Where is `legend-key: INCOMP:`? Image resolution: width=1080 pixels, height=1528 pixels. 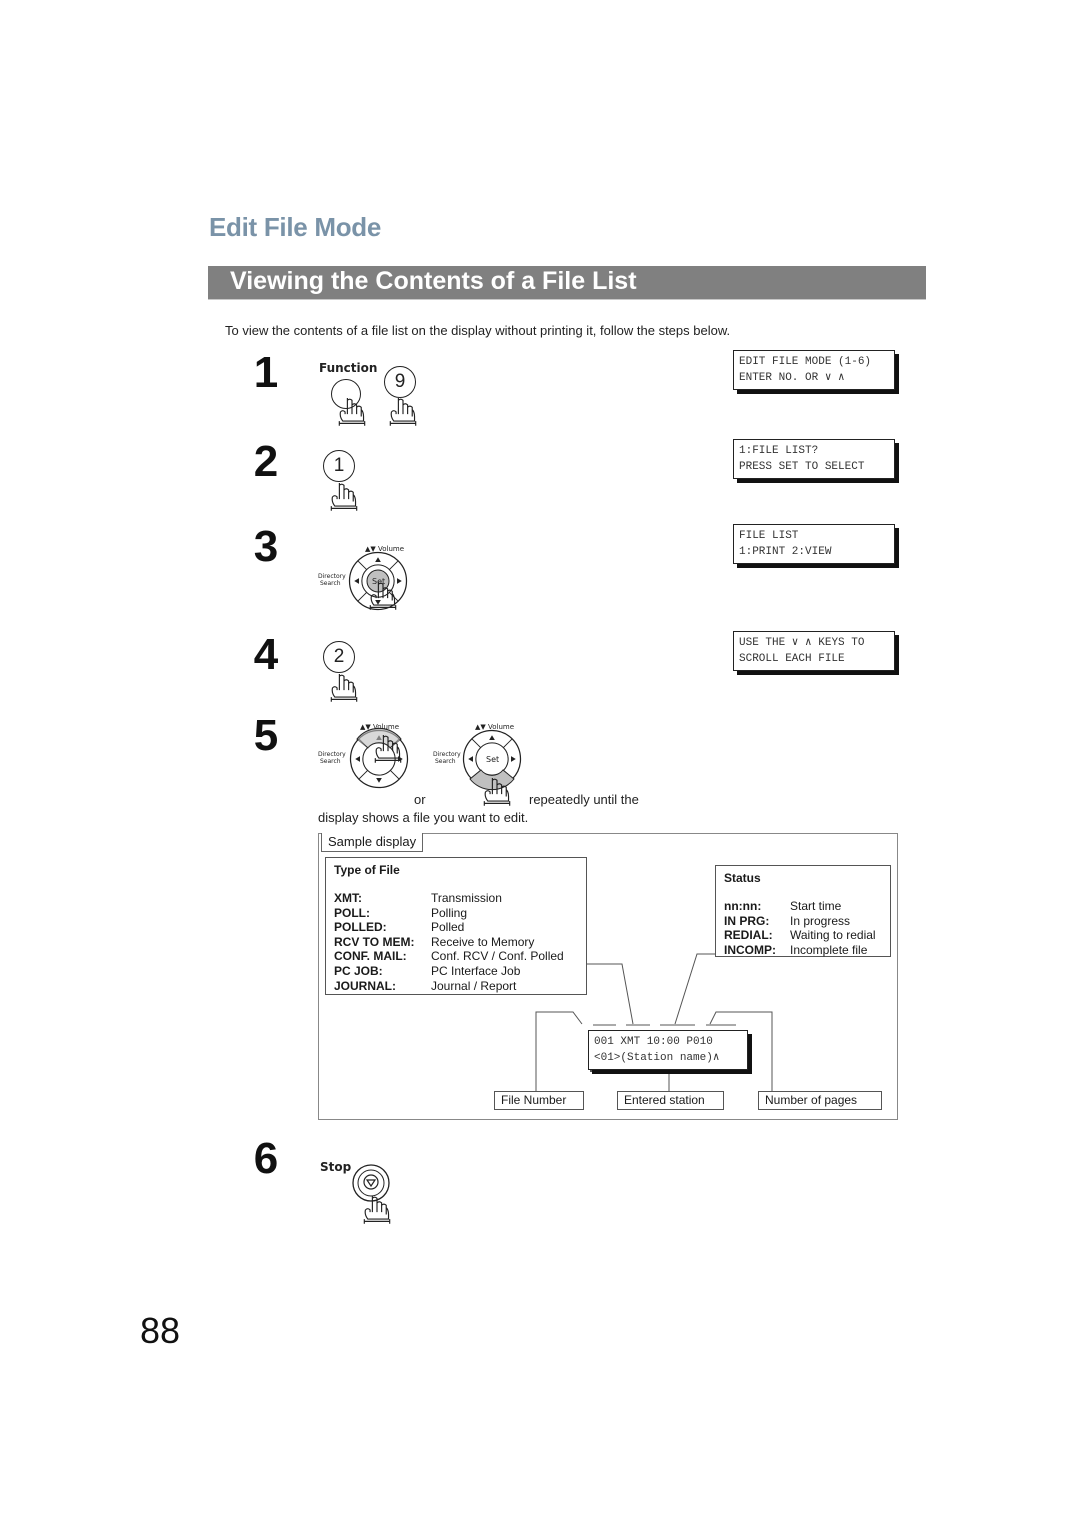
legend-key: INCOMP: is located at coordinates (750, 949).